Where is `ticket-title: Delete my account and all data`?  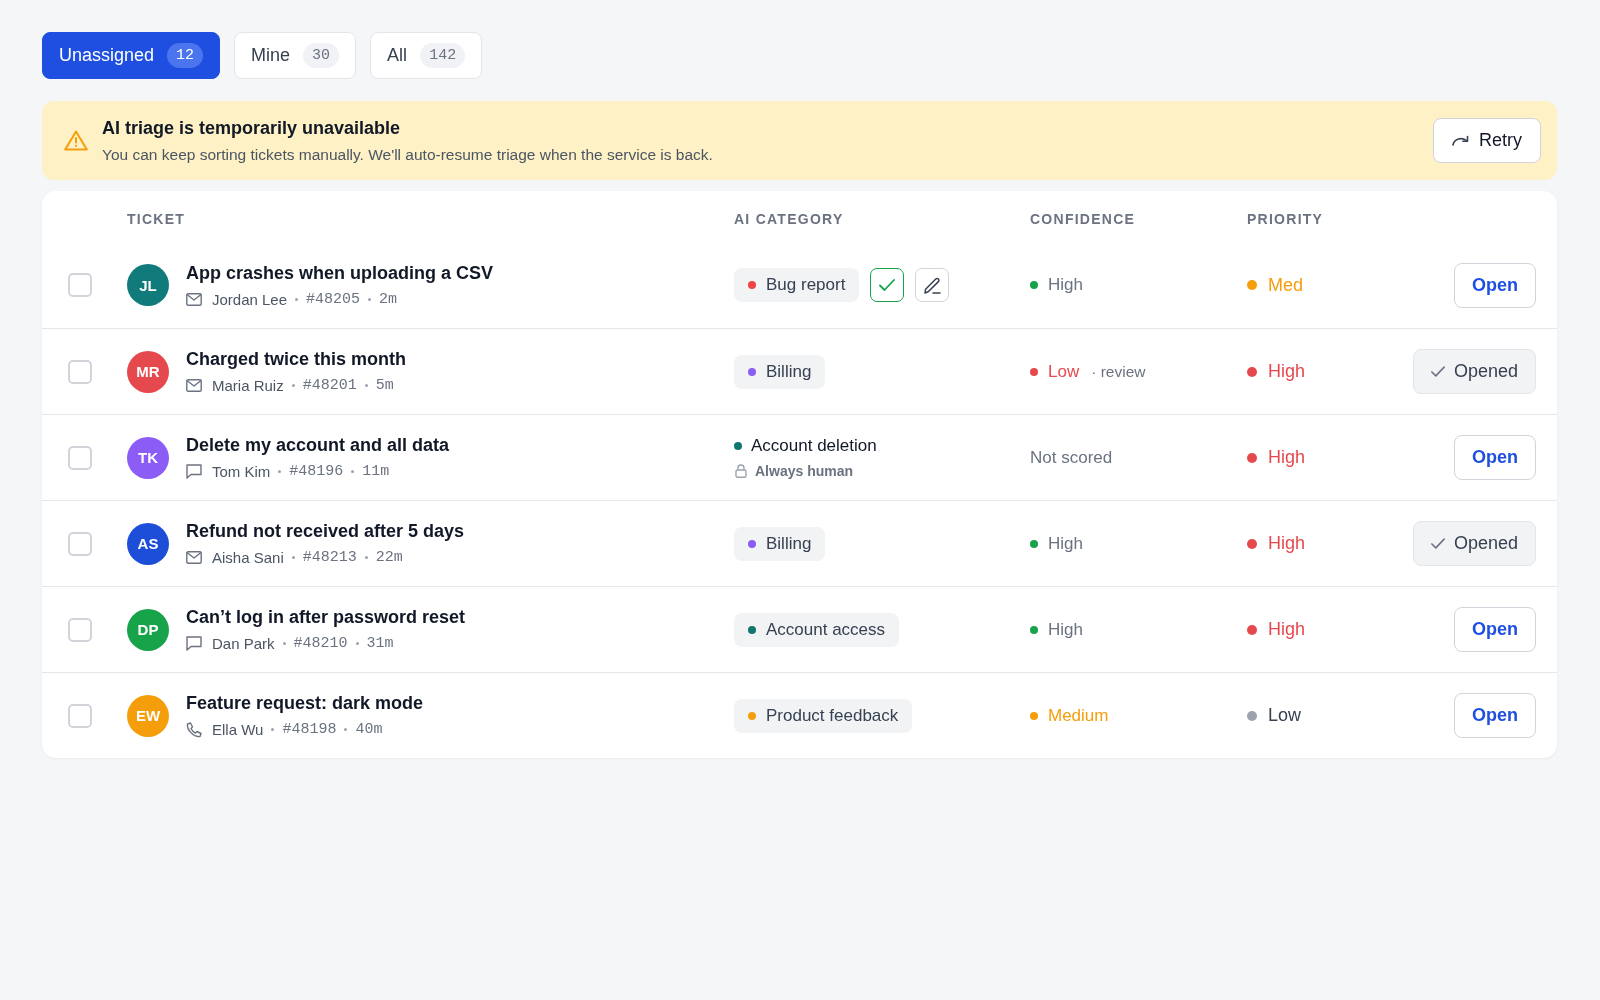
ticket-title: Delete my account and all data is located at coordinates (318, 445).